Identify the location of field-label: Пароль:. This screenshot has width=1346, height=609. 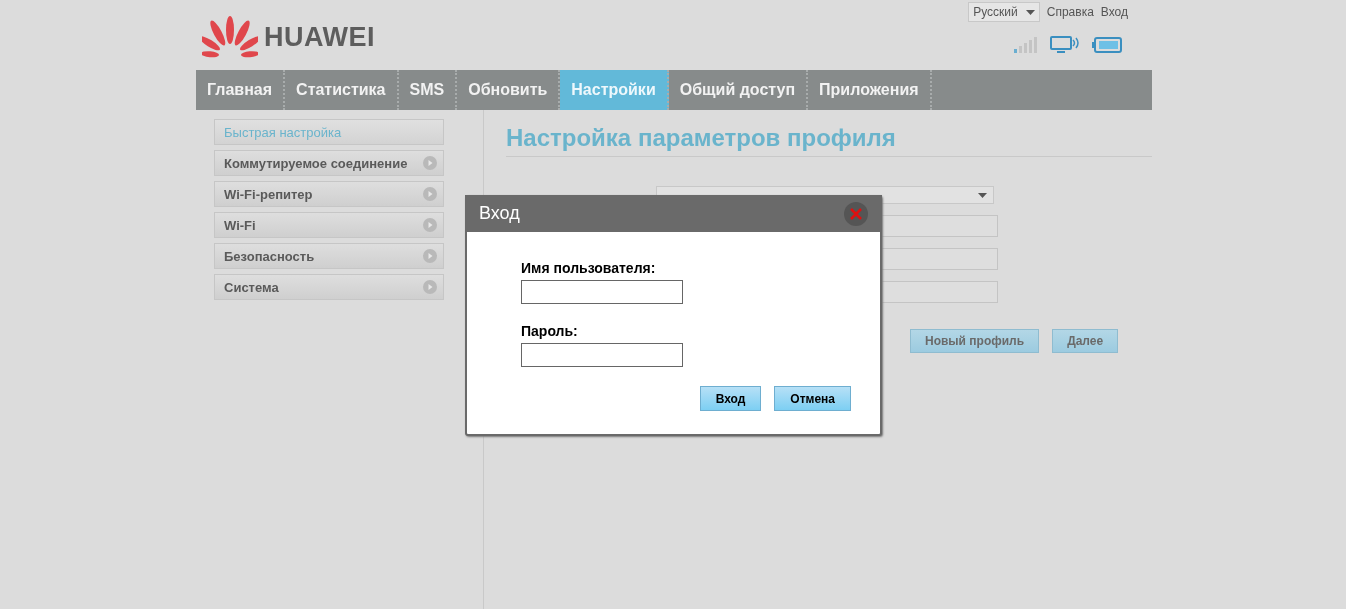
(550, 331).